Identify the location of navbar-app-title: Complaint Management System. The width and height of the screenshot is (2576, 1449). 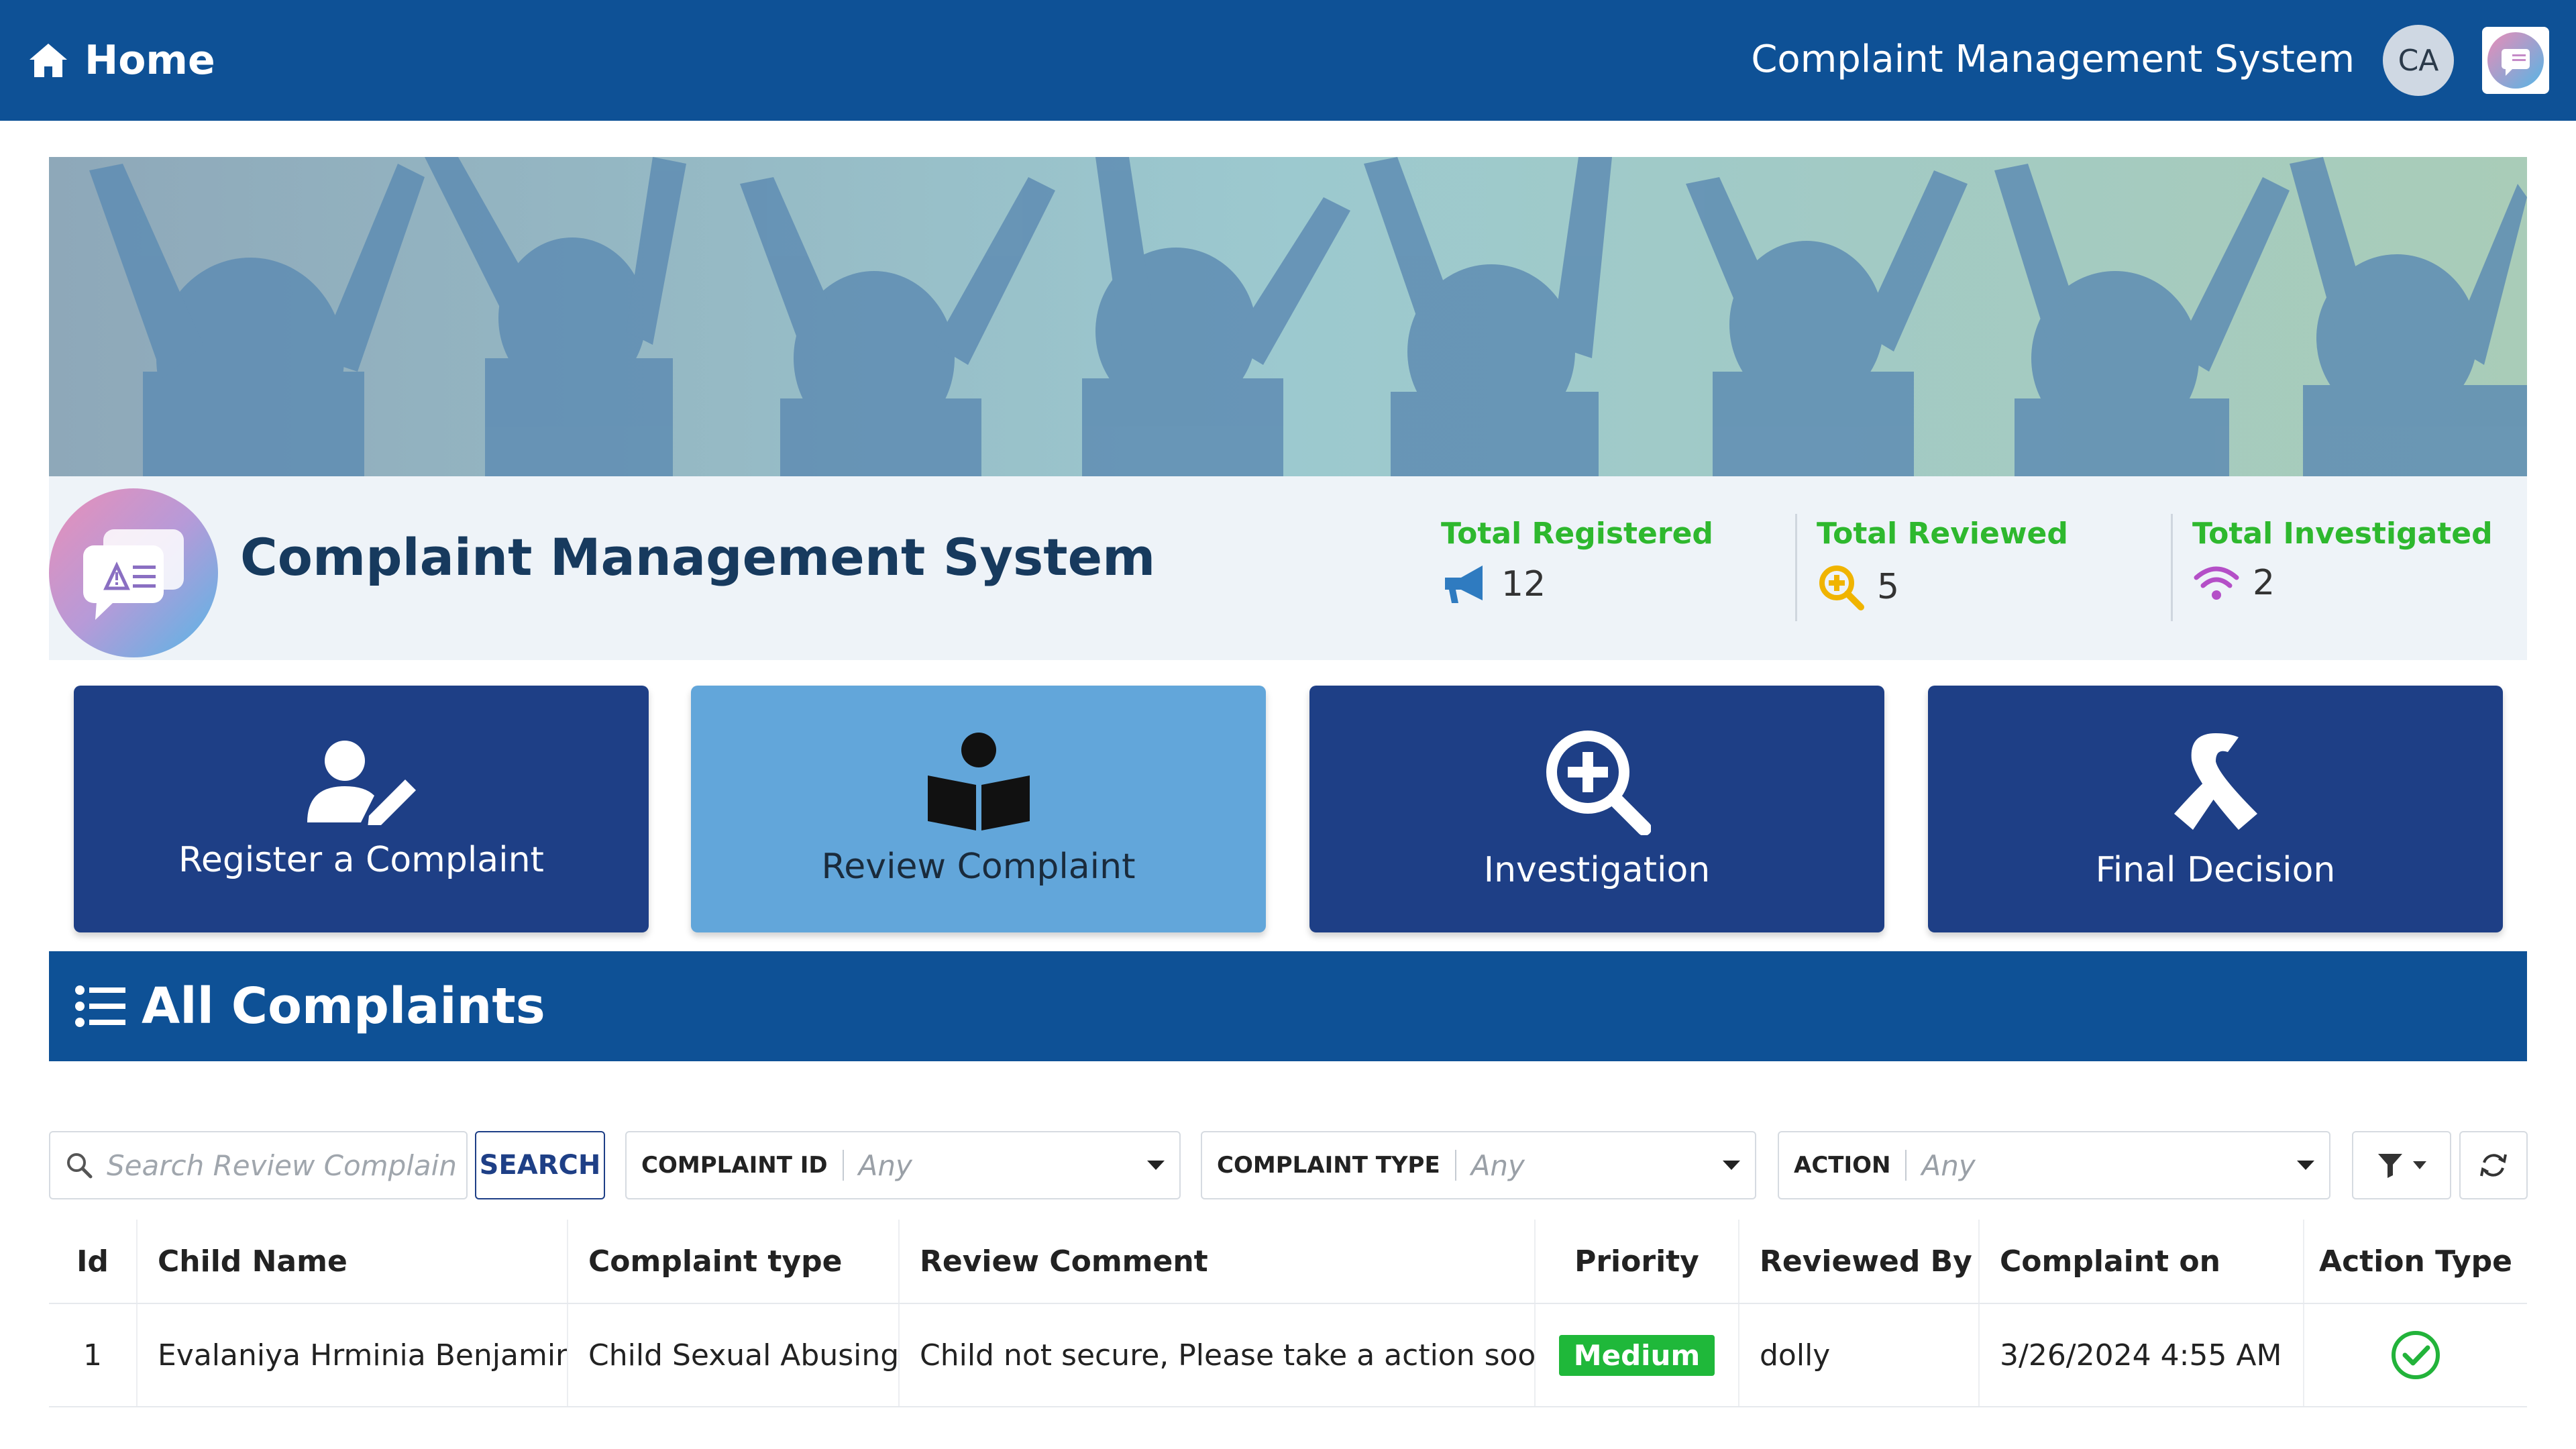
(2053, 59).